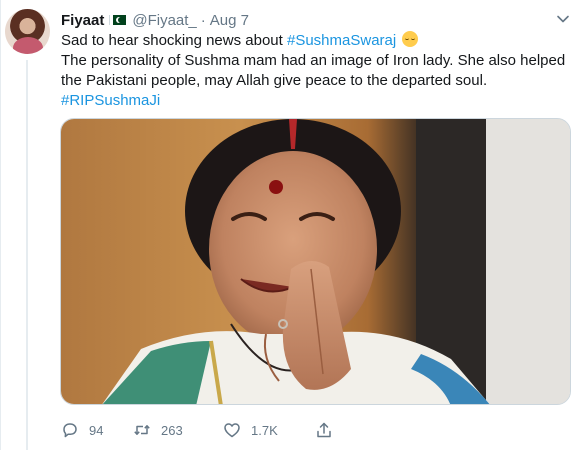  I want to click on reply-icon, so click(70, 430).